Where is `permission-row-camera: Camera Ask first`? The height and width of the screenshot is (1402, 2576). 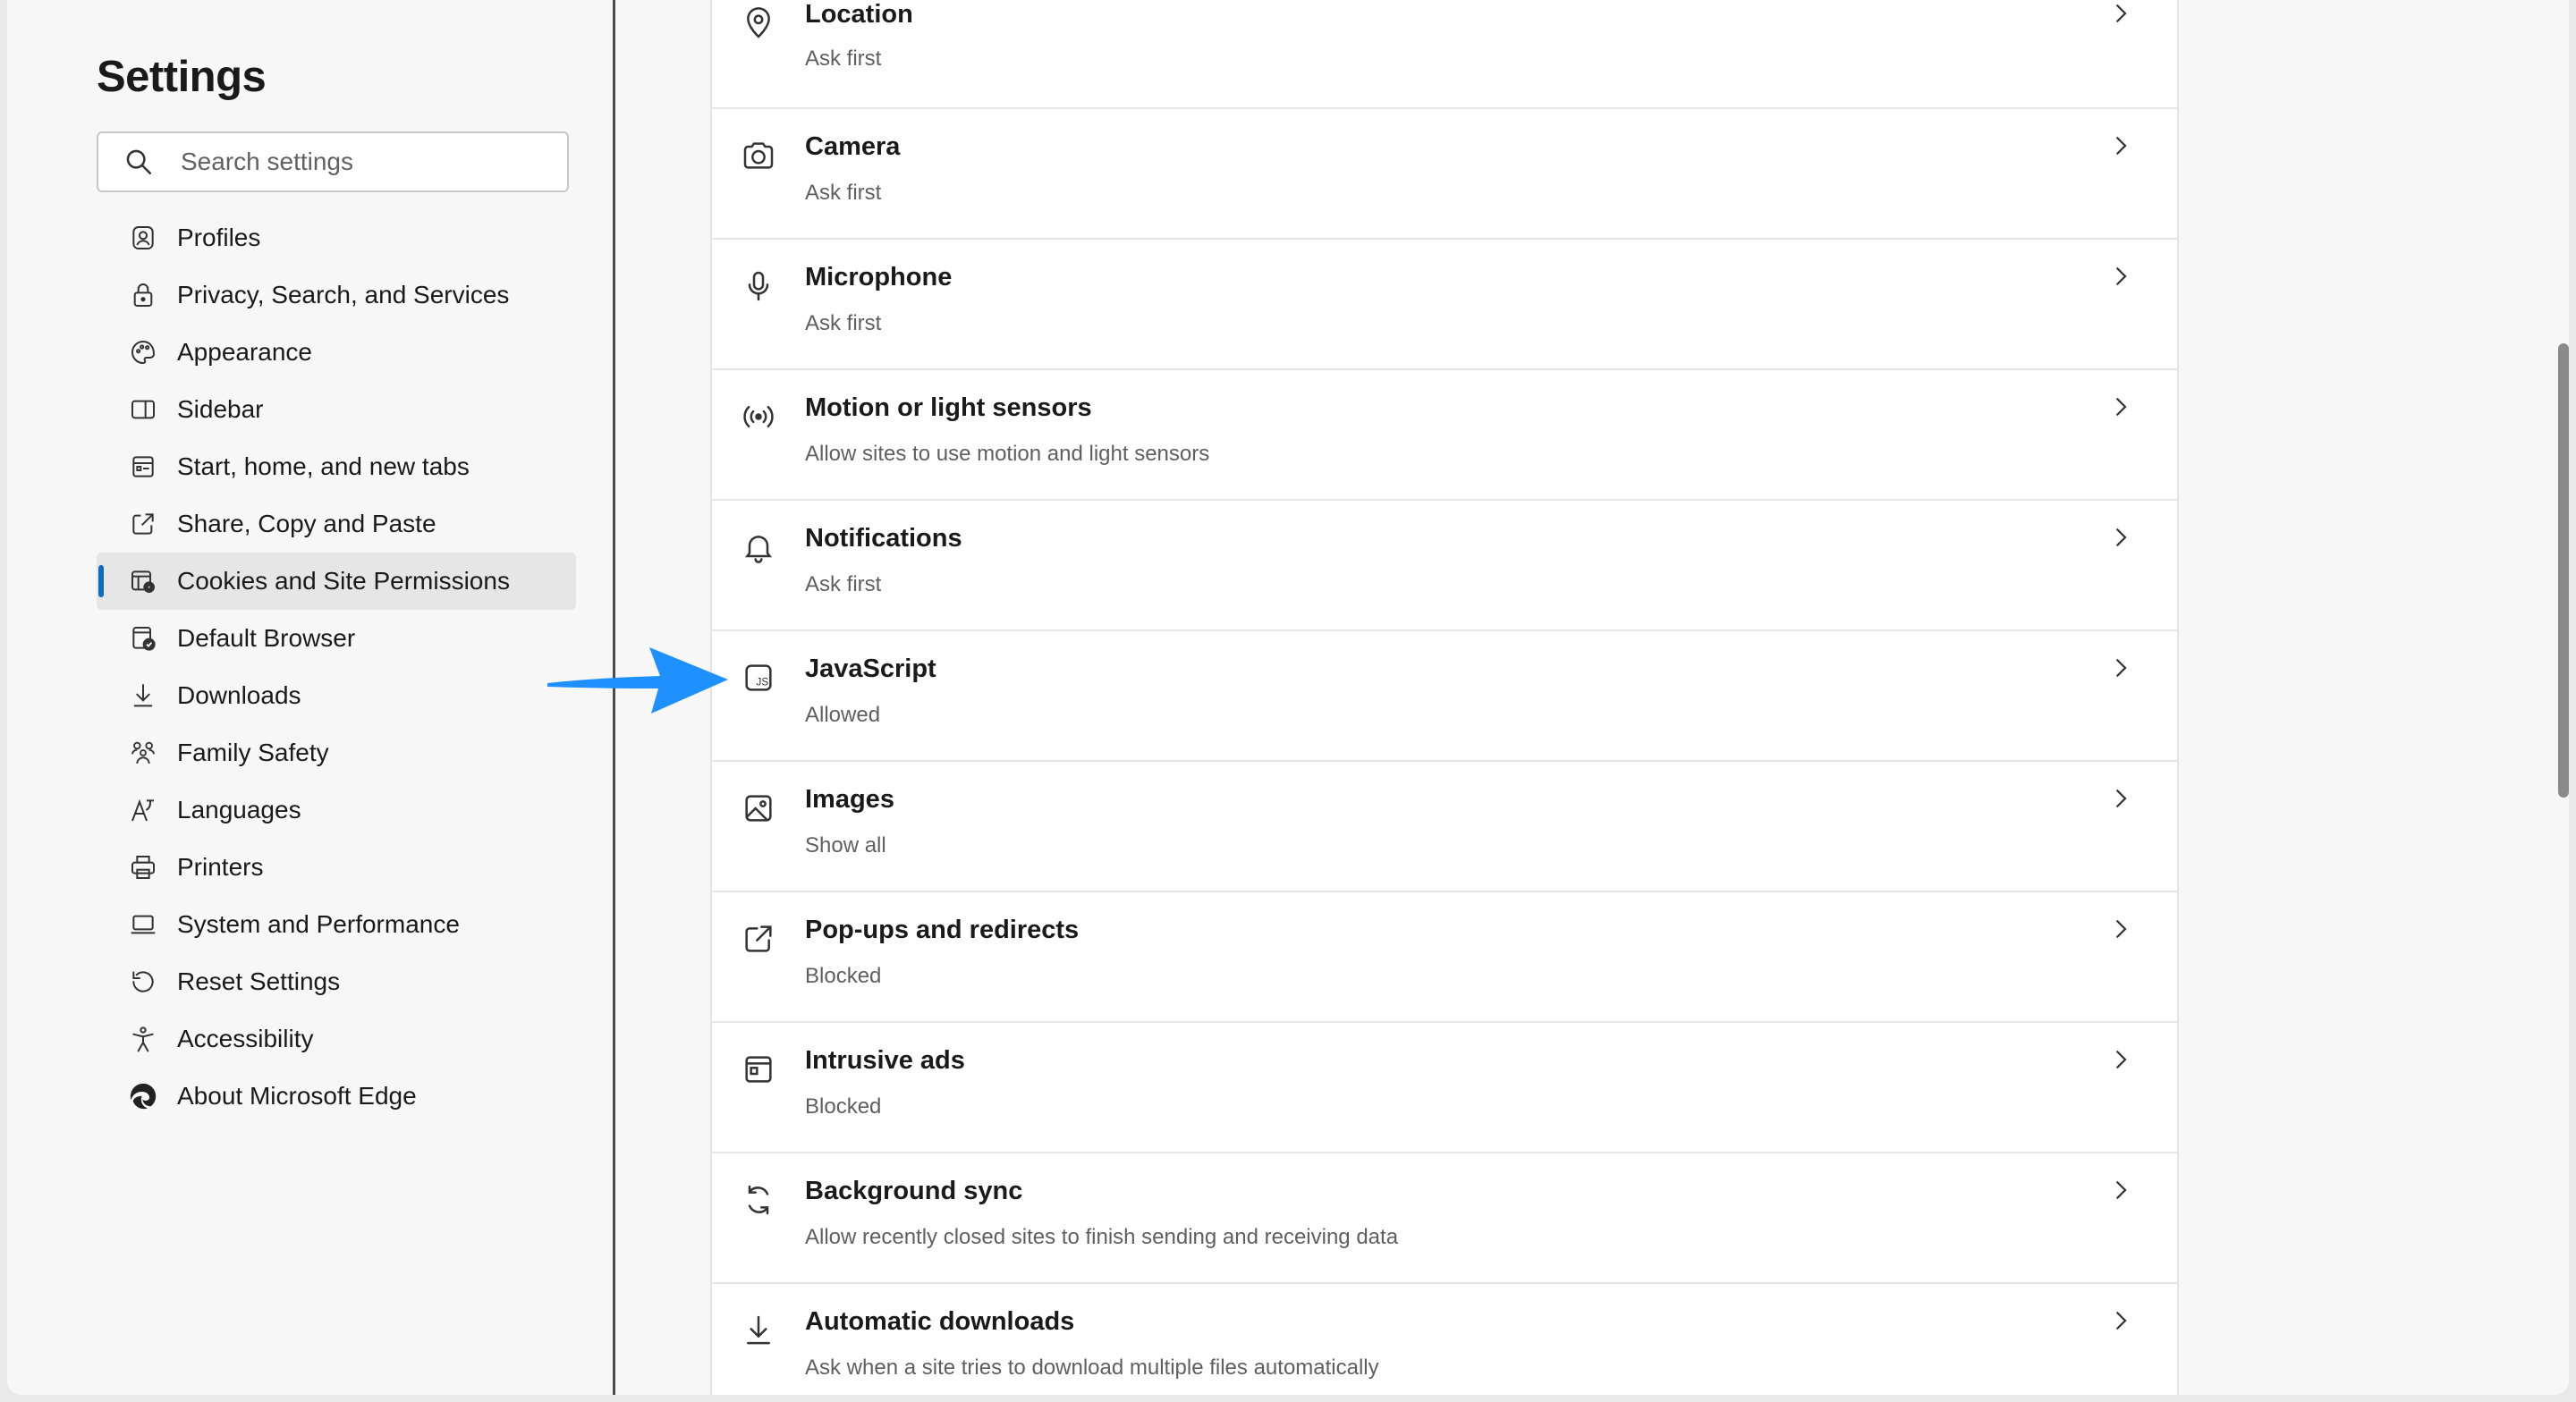 permission-row-camera: Camera Ask first is located at coordinates (1444, 174).